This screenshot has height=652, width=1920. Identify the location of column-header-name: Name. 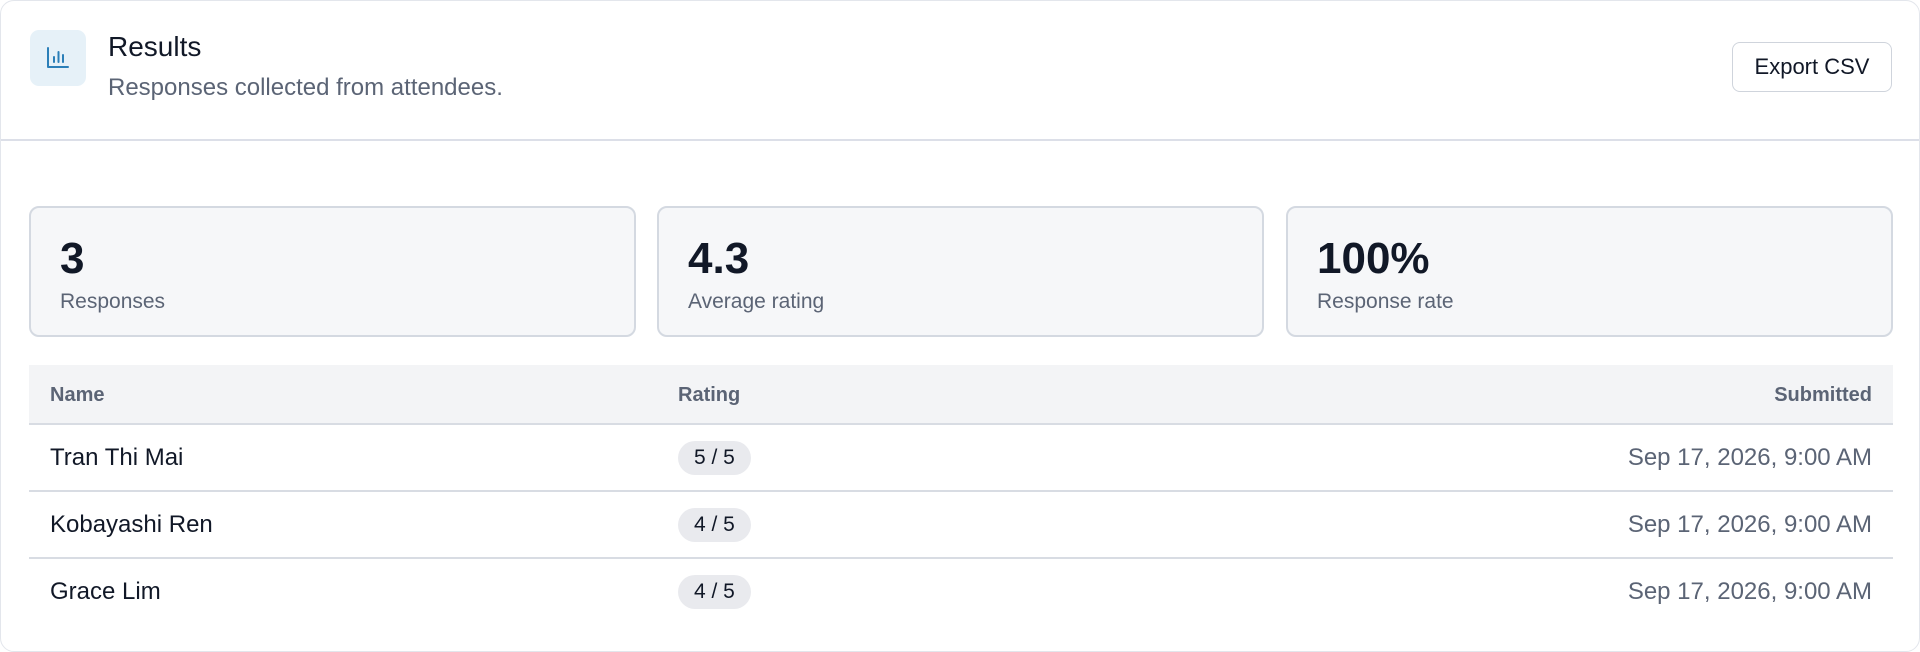
(77, 395).